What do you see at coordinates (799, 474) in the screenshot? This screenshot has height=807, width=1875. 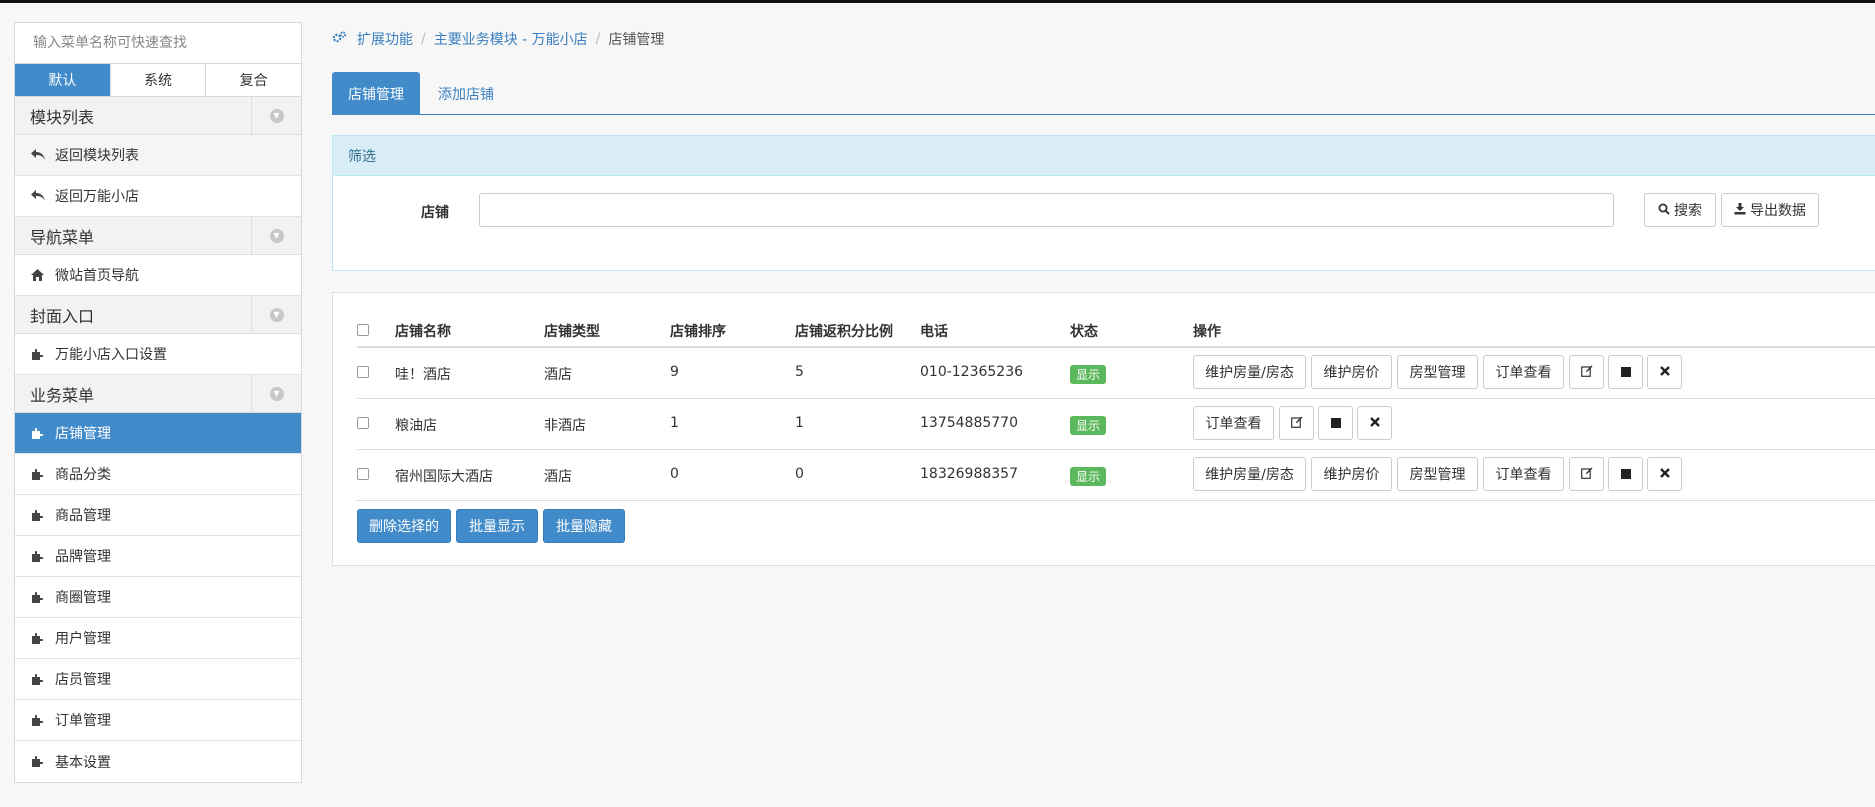 I see `cell-shop-ratio: 0` at bounding box center [799, 474].